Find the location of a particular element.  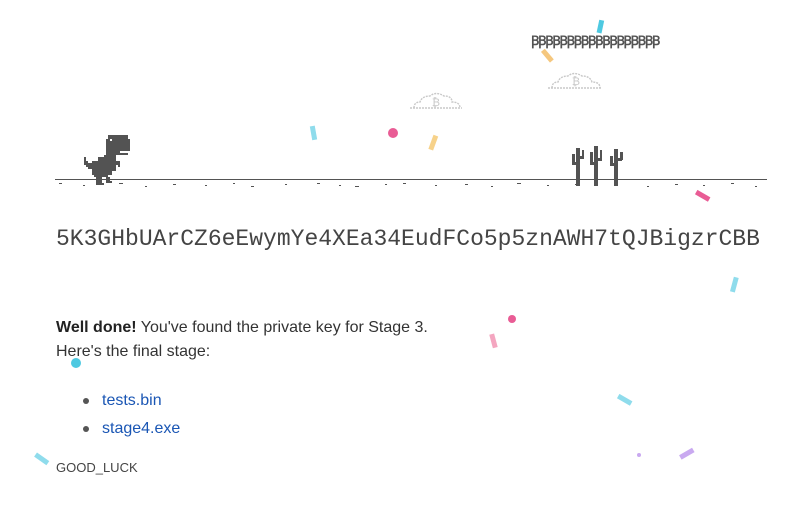

success-line-2: Here's the final stage: is located at coordinates (133, 351).